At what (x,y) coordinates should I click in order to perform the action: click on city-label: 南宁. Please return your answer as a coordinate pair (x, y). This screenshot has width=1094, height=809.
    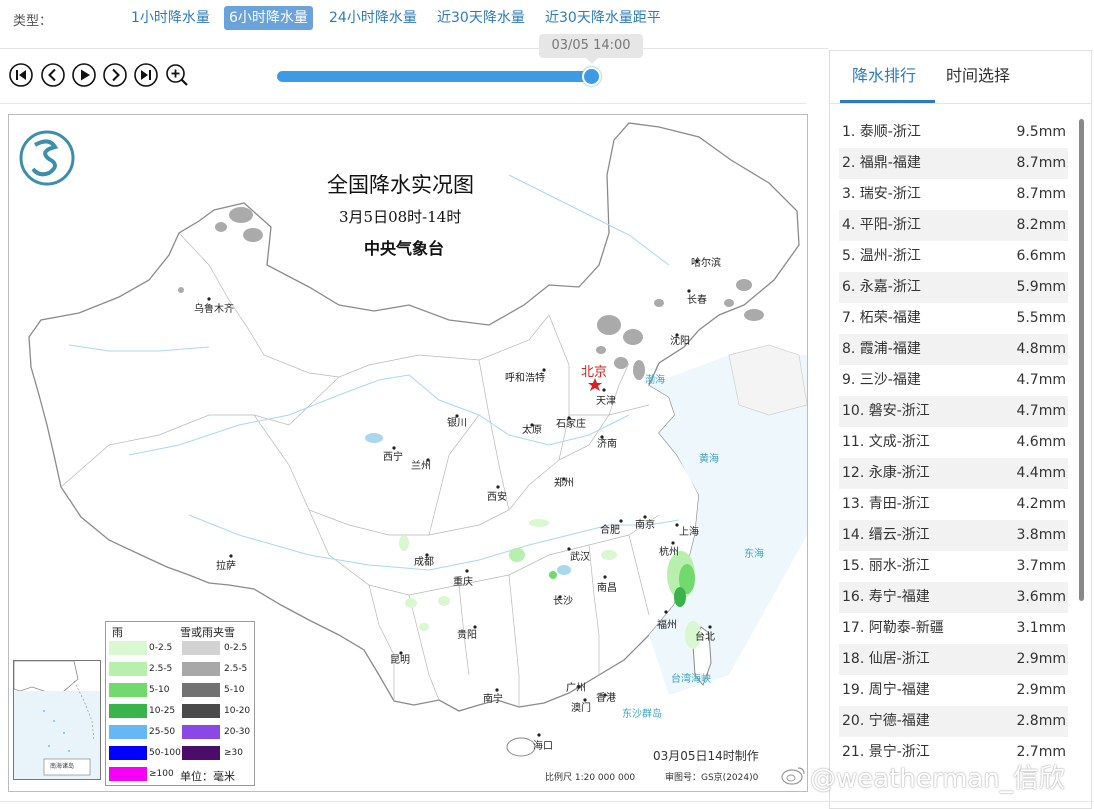
    Looking at the image, I should click on (493, 699).